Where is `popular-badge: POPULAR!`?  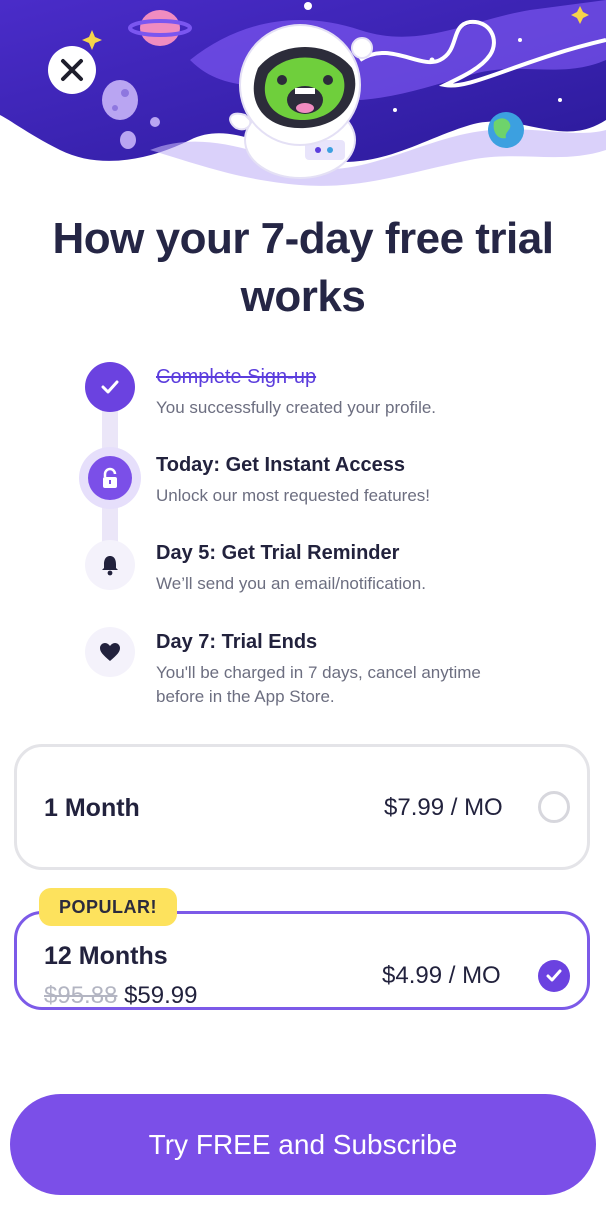
popular-badge: POPULAR! is located at coordinates (108, 907).